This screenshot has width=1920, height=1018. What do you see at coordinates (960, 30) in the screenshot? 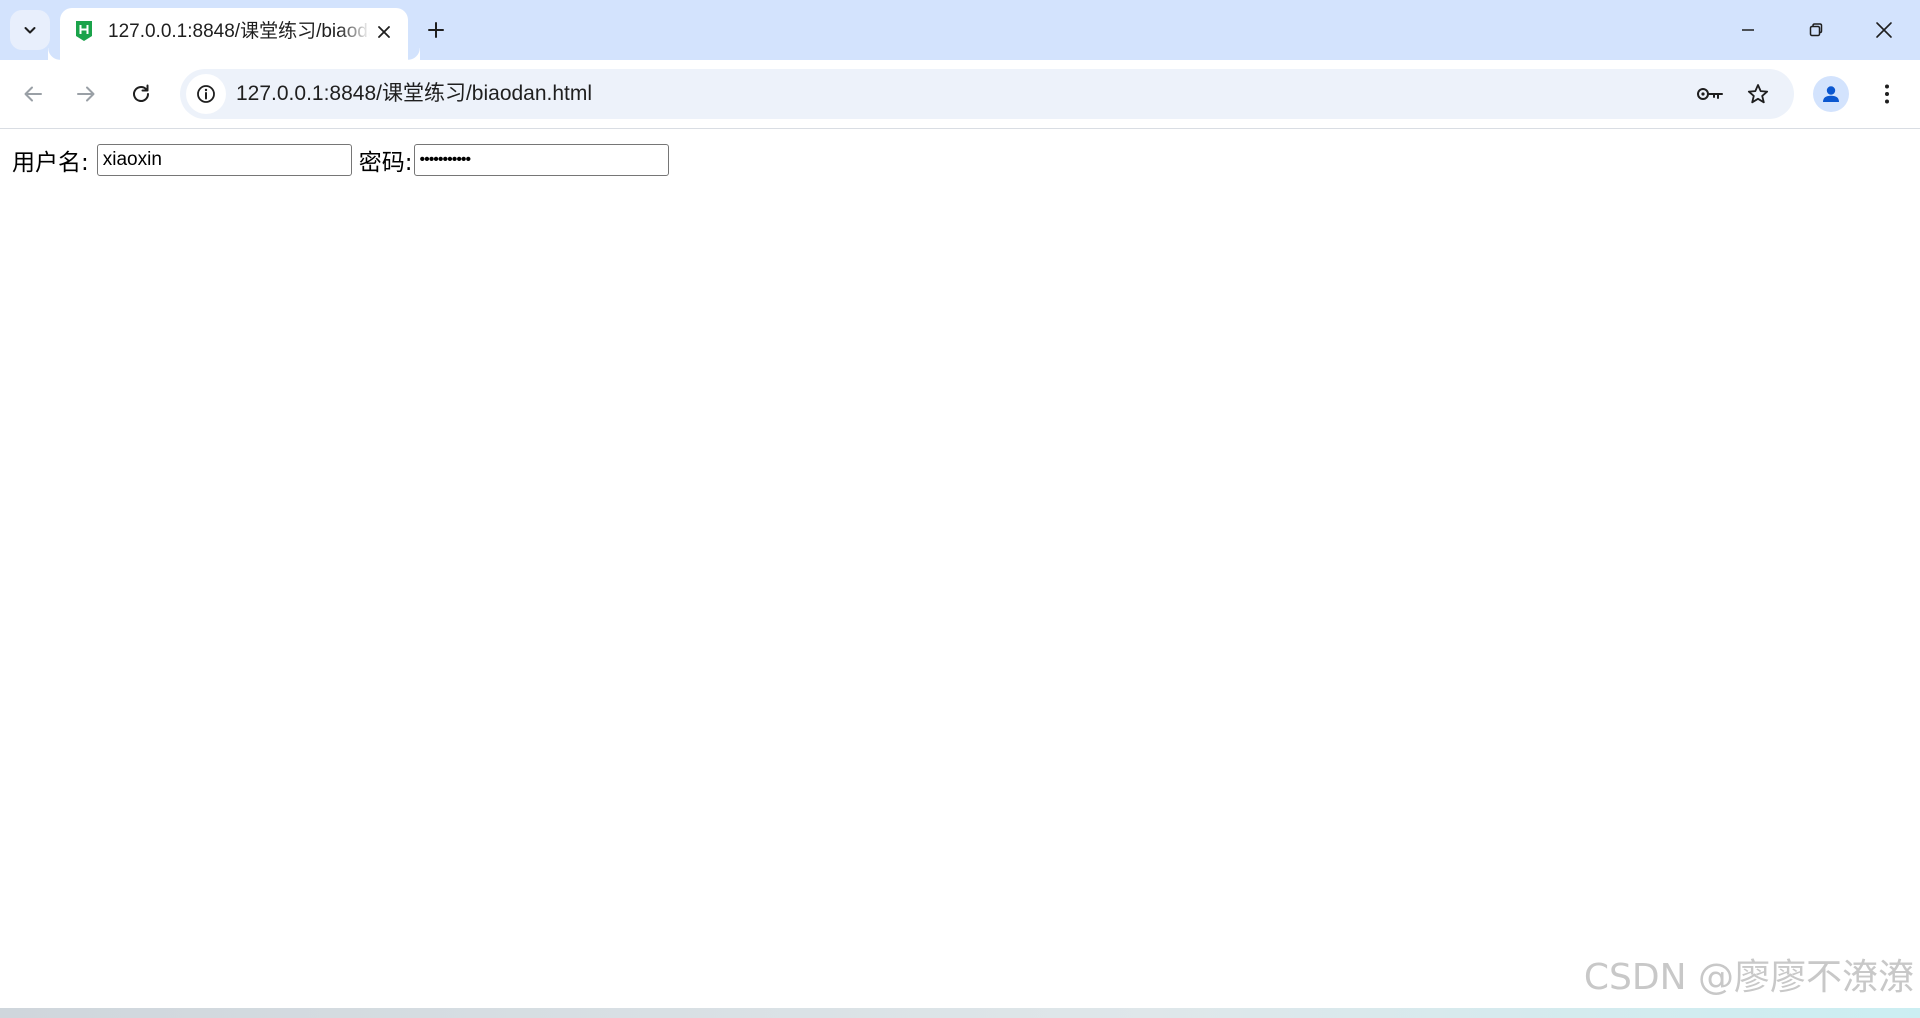
I see `tab-strip: 127.0.0.1:8848/课堂练习/biaodan.html` at bounding box center [960, 30].